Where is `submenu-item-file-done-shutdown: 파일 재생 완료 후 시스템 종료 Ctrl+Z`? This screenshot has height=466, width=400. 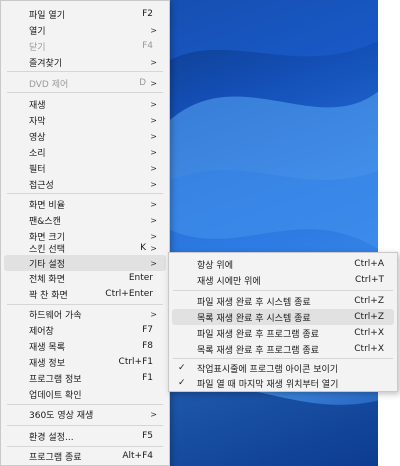 submenu-item-file-done-shutdown: 파일 재생 완료 후 시스템 종료 Ctrl+Z is located at coordinates (283, 301).